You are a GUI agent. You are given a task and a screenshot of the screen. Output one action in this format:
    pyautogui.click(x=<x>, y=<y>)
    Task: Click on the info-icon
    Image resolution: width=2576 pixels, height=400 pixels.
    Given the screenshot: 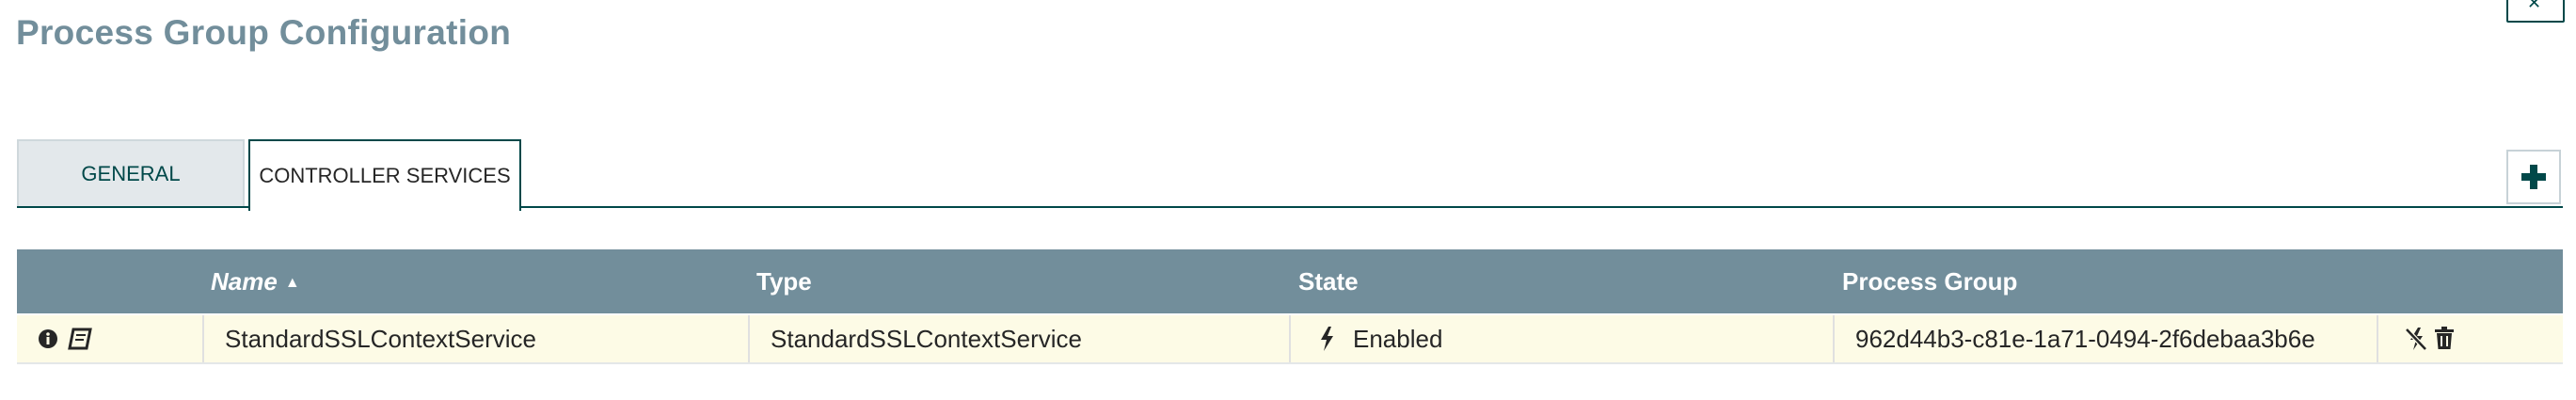 What is the action you would take?
    pyautogui.click(x=48, y=338)
    